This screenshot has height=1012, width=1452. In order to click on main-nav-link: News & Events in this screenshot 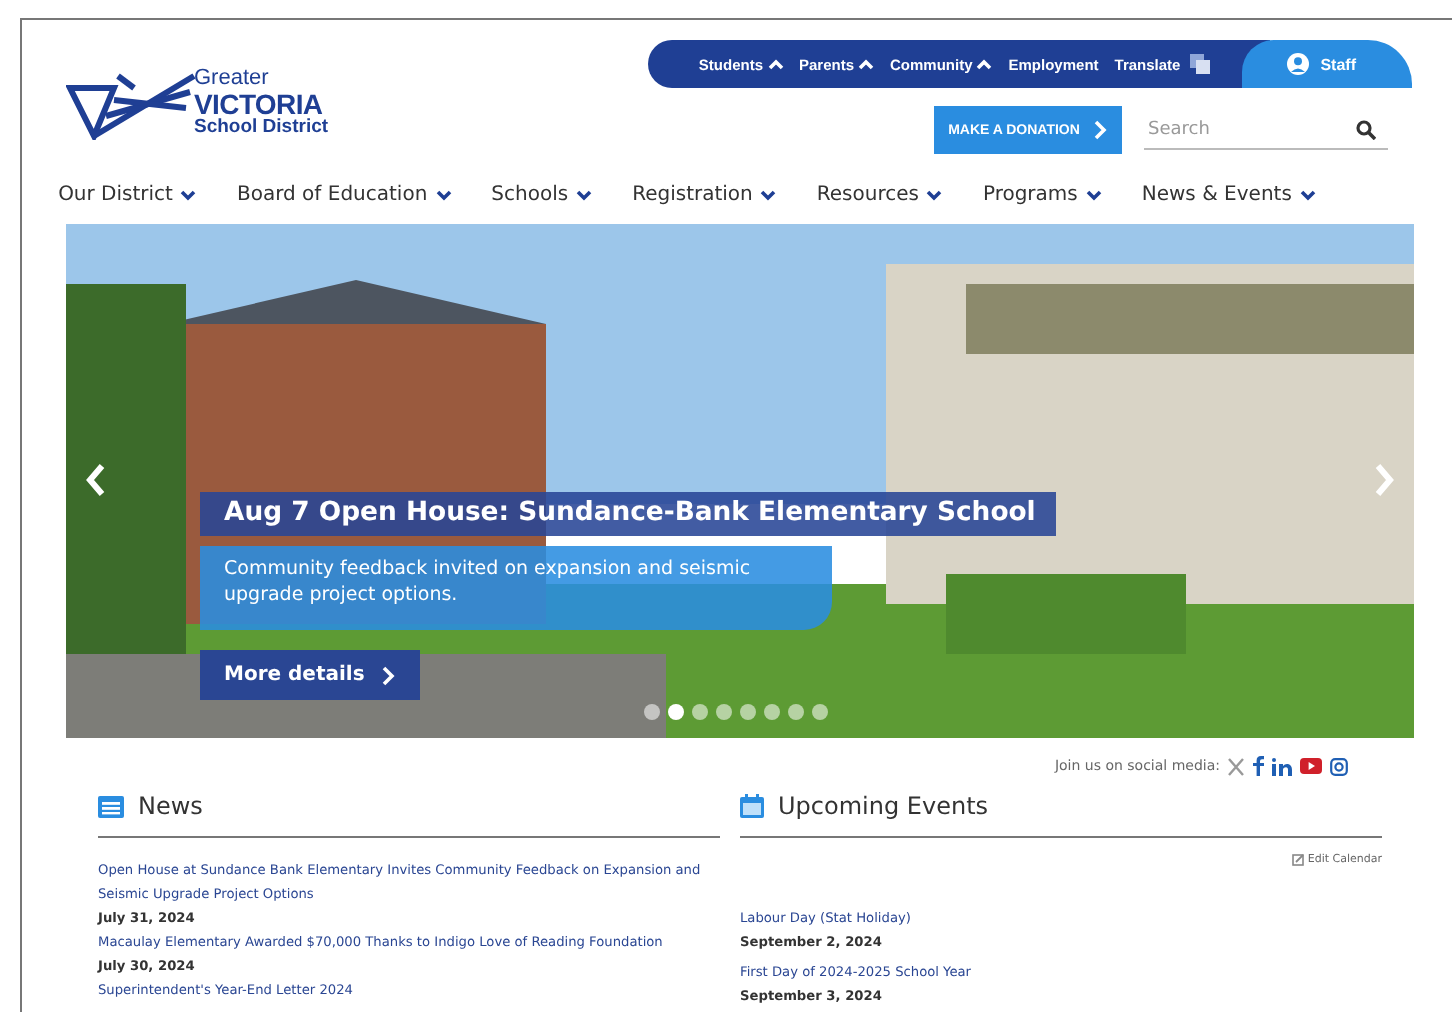, I will do `click(1228, 194)`.